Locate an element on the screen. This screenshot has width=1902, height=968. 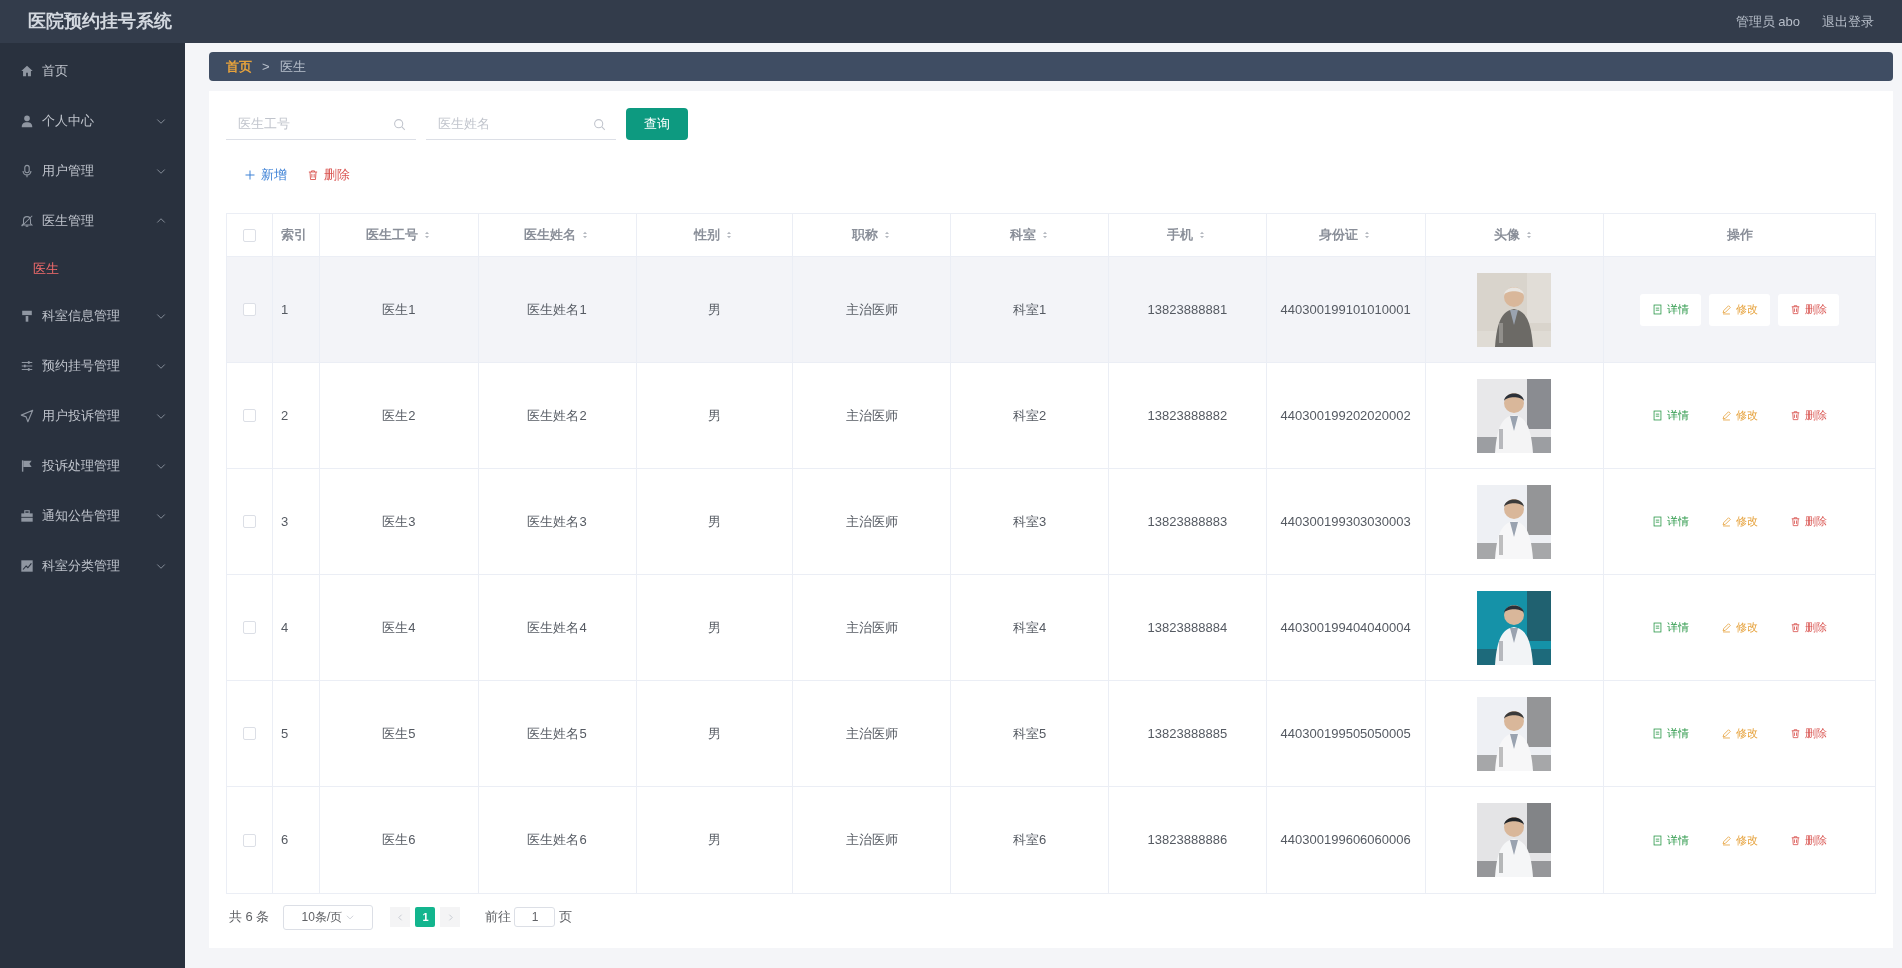
table-cell-text: 科室6 is located at coordinates (1029, 840).